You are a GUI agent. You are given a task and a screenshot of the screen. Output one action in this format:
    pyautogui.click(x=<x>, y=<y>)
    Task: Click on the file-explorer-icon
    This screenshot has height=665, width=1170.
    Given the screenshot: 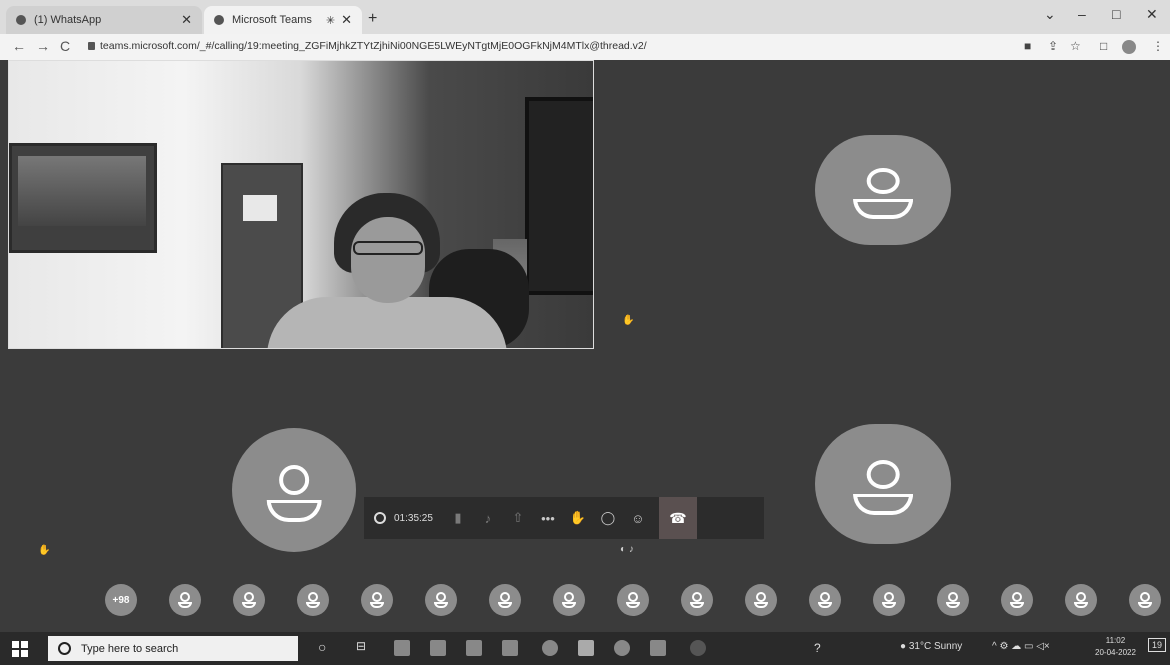 What is the action you would take?
    pyautogui.click(x=510, y=648)
    